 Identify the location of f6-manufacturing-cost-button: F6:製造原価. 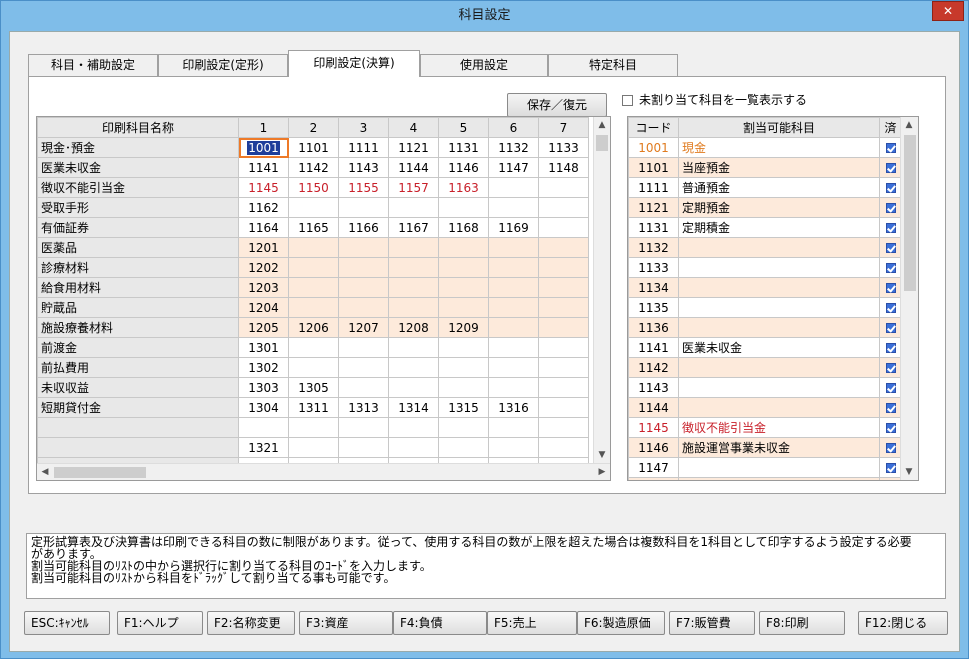
(621, 623).